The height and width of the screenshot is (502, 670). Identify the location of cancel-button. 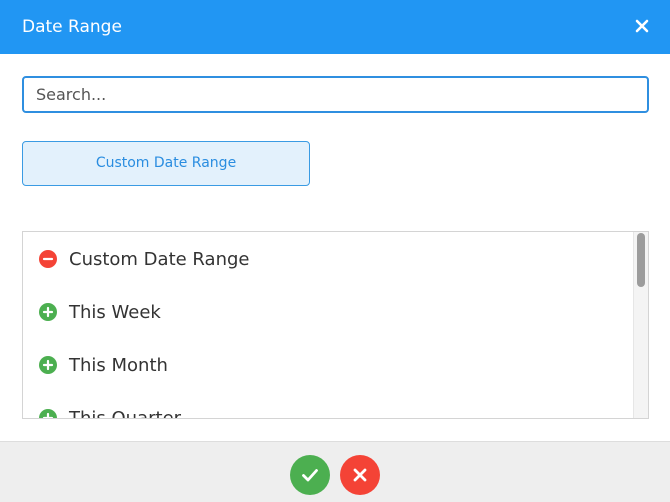
(360, 475).